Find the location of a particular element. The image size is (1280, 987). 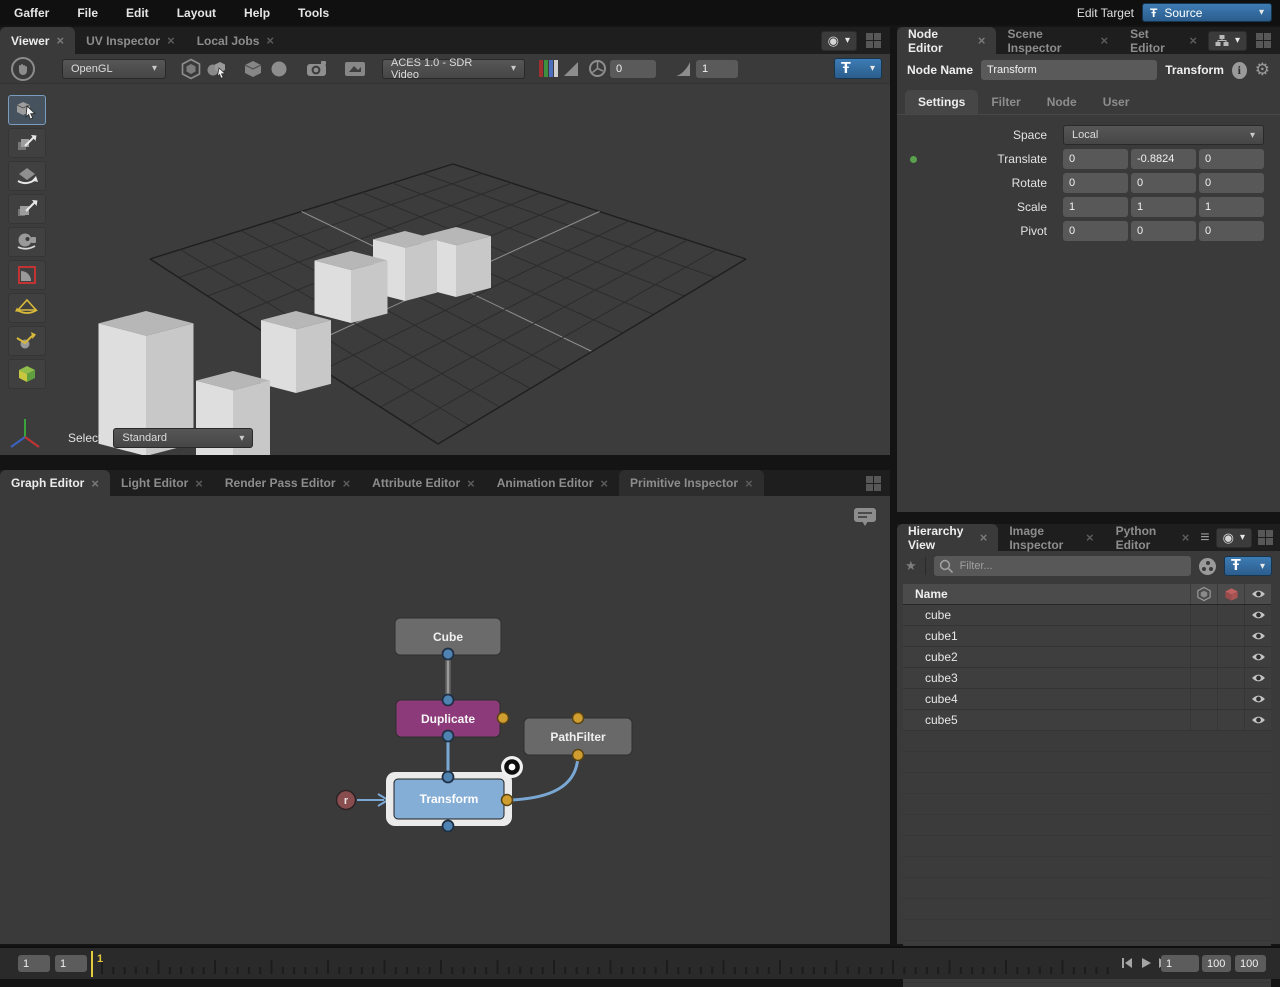

skip-to-start-icon is located at coordinates (1126, 963).